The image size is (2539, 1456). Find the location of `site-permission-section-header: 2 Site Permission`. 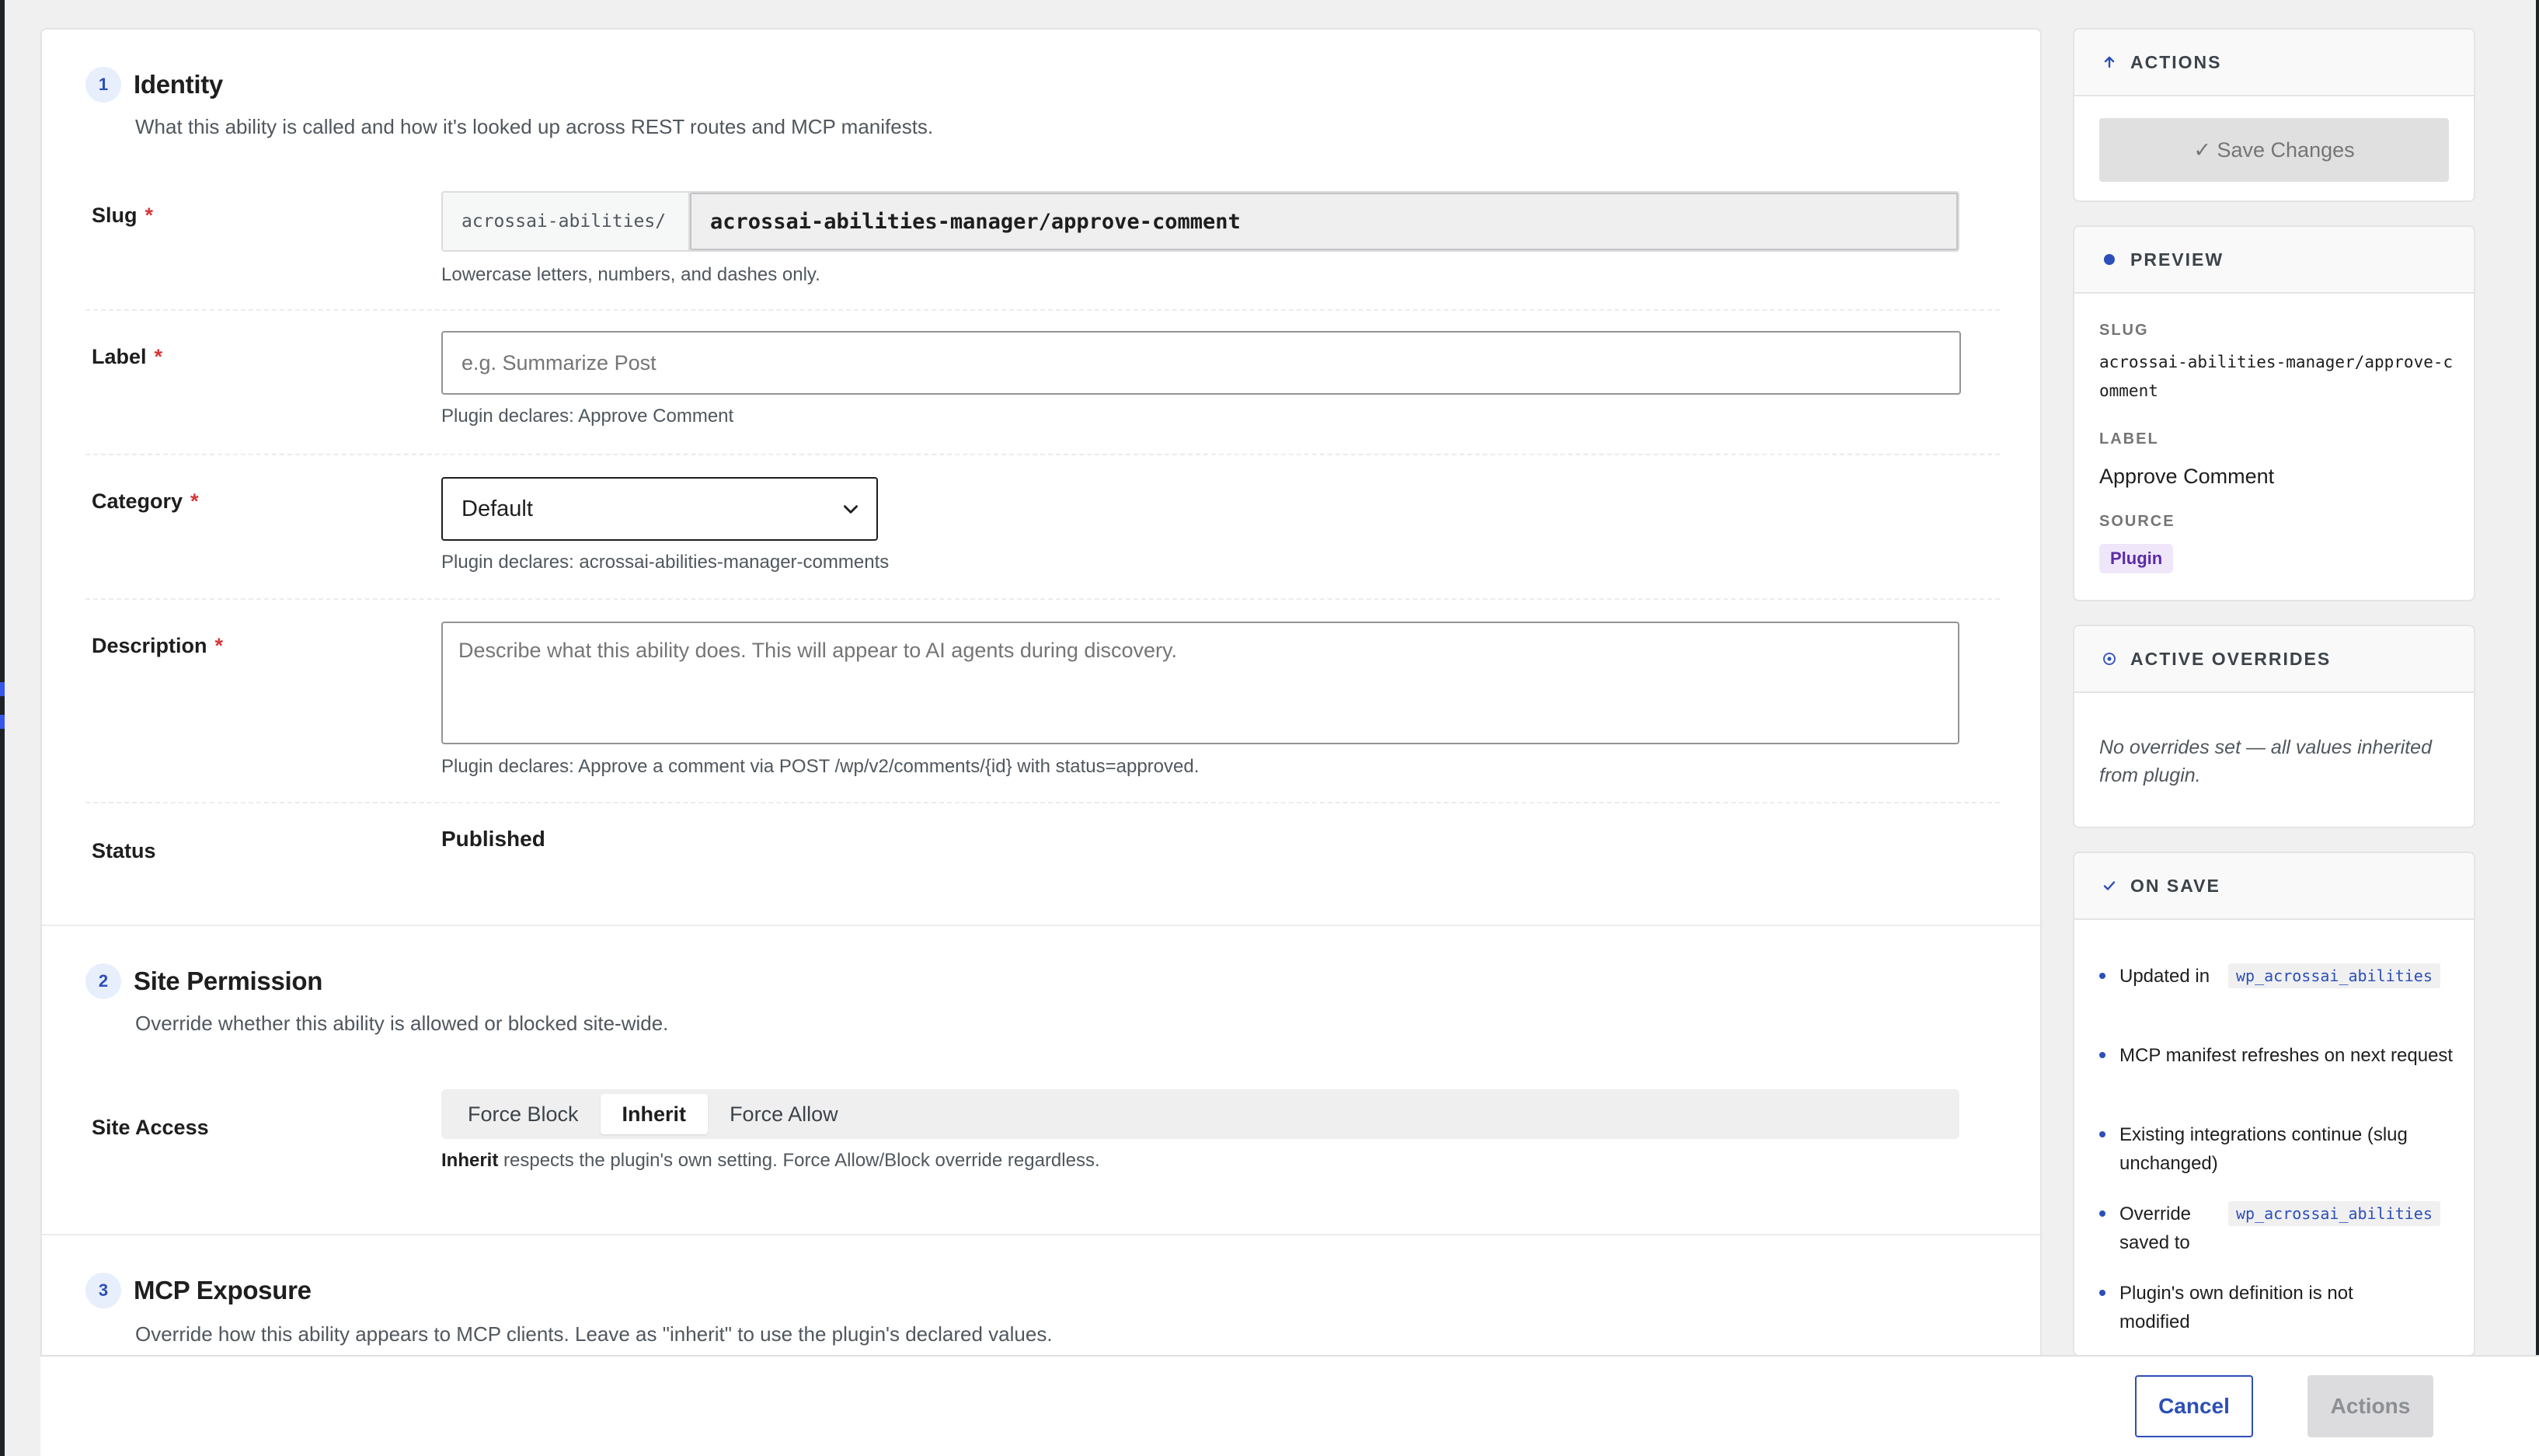

site-permission-section-header: 2 Site Permission is located at coordinates (203, 981).